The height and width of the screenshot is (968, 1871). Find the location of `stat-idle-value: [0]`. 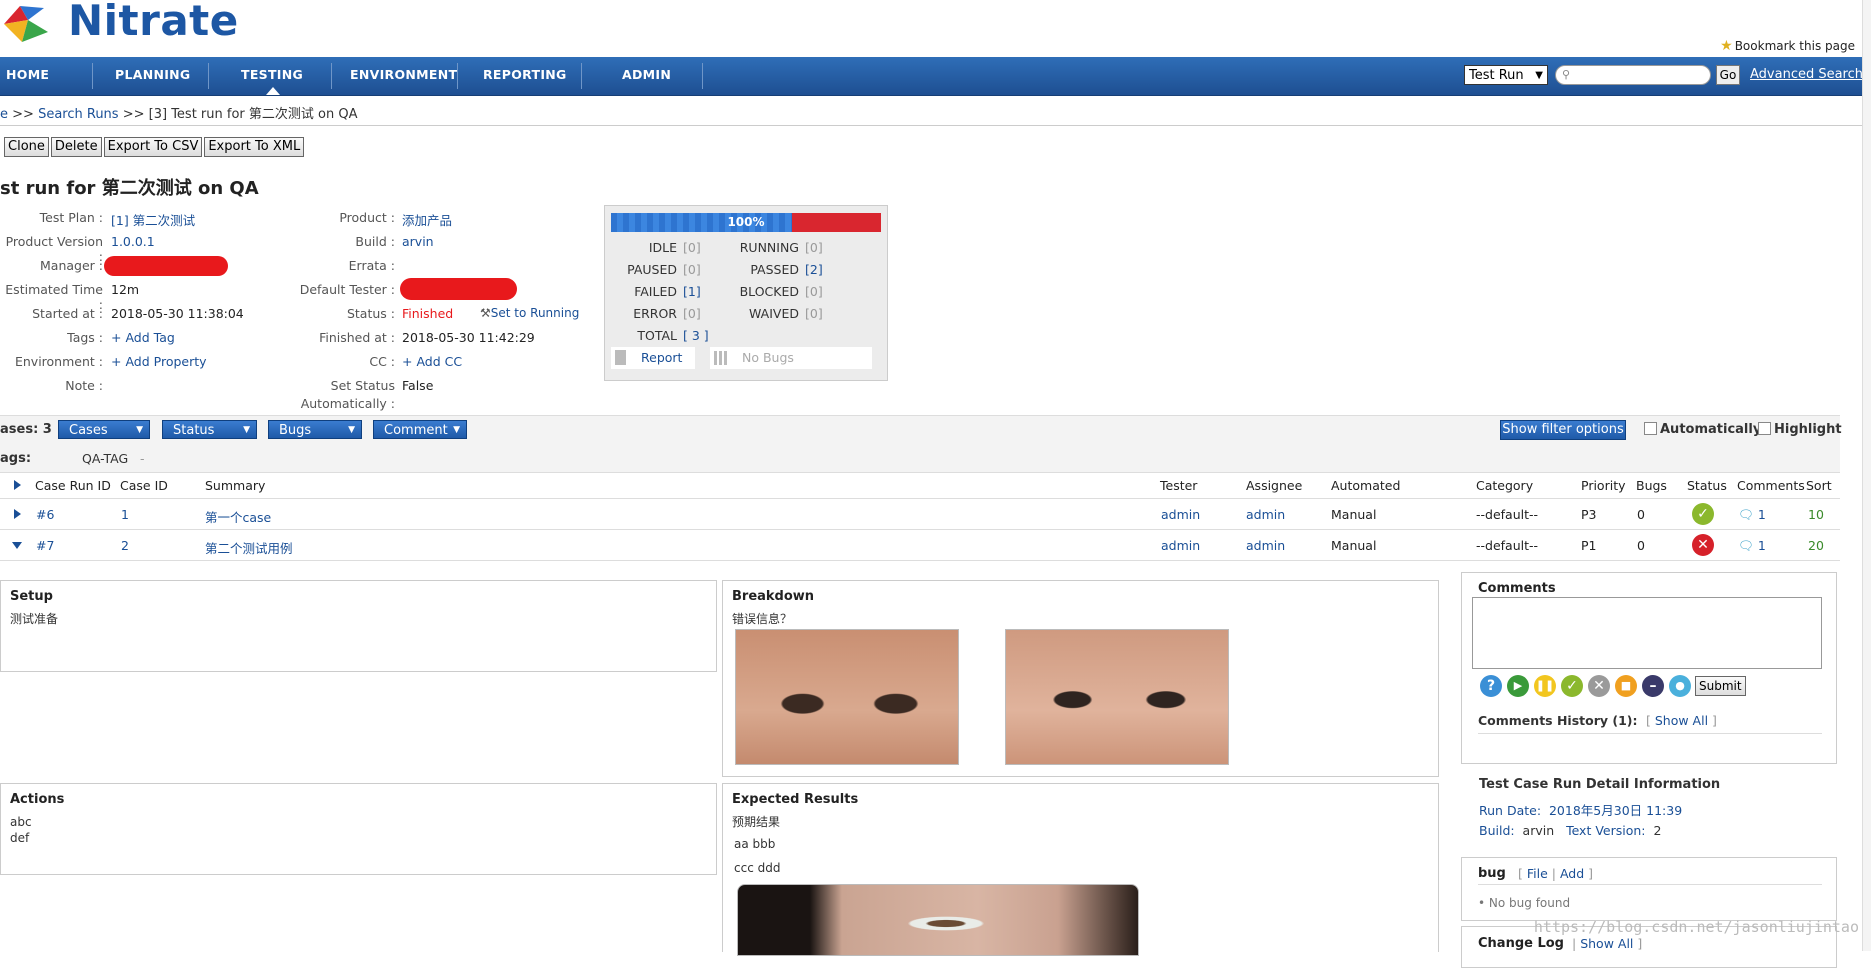

stat-idle-value: [0] is located at coordinates (692, 247).